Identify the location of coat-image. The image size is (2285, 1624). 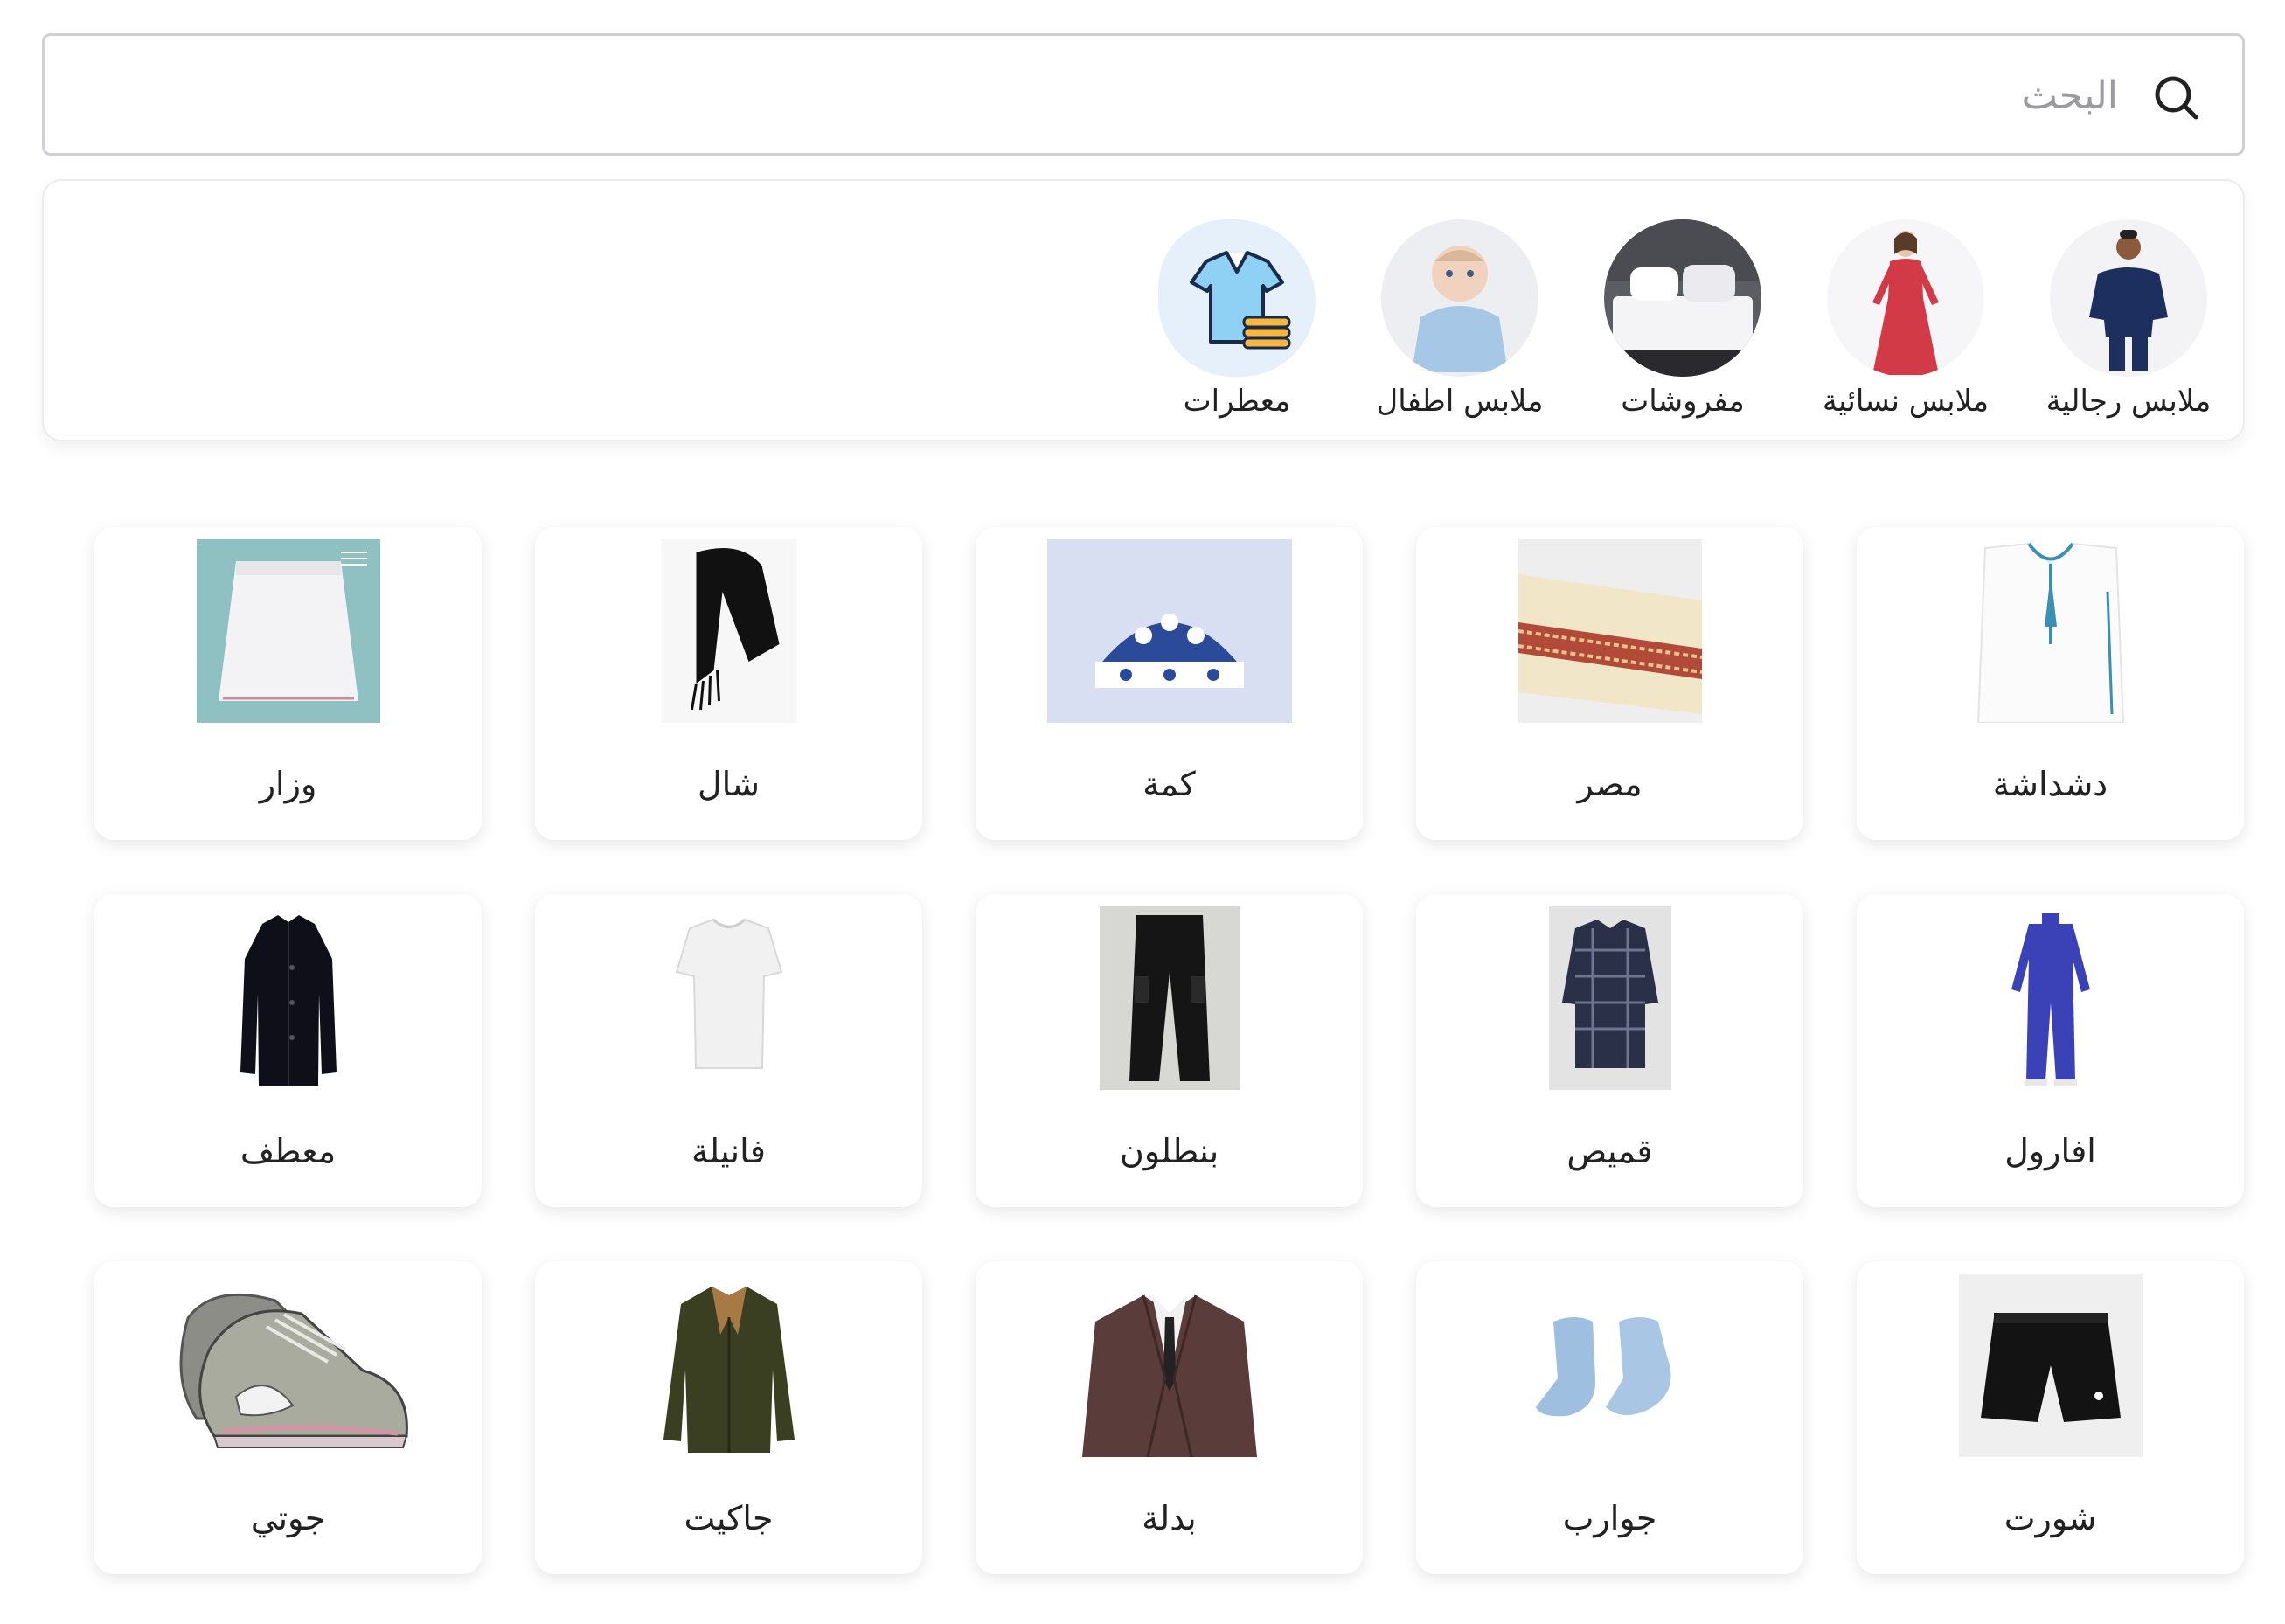
(288, 998).